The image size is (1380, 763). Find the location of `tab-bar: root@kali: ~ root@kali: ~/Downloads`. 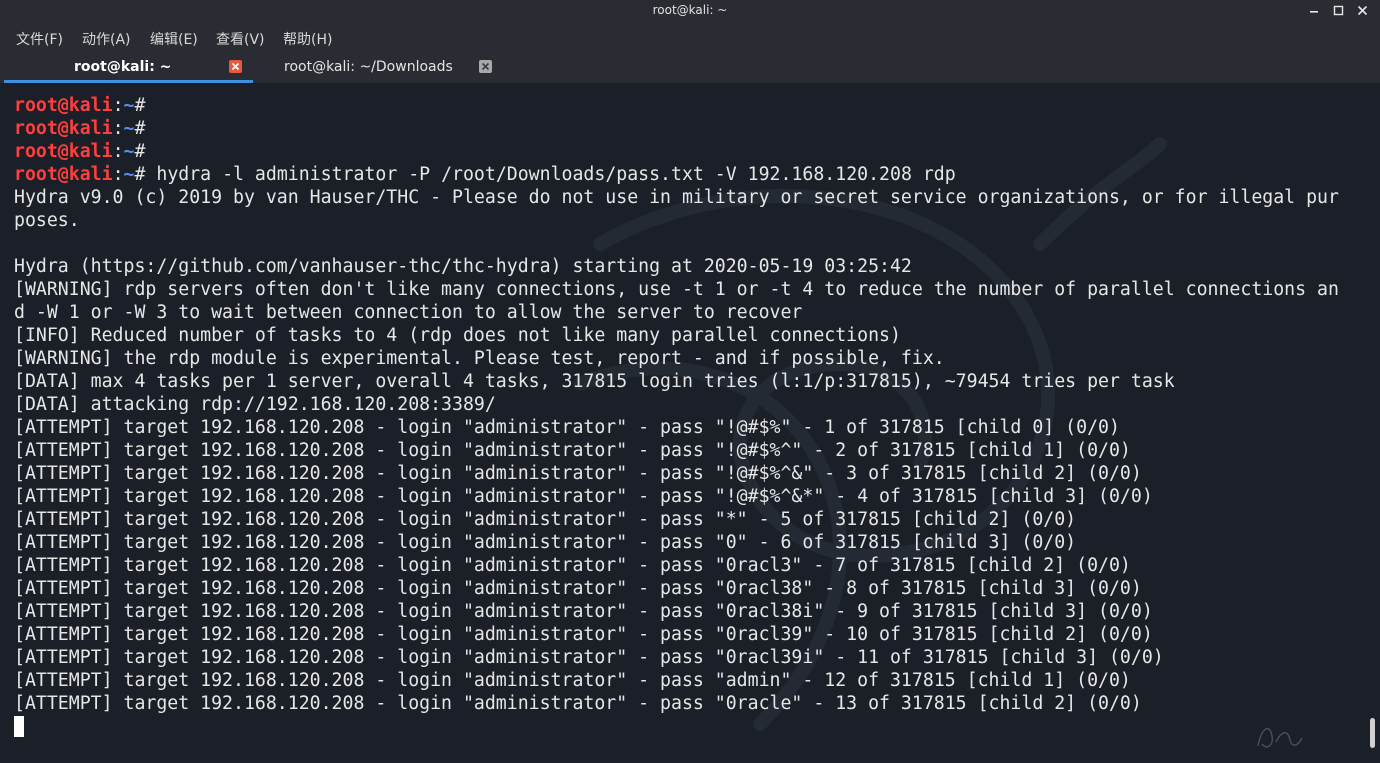

tab-bar: root@kali: ~ root@kali: ~/Downloads is located at coordinates (690, 68).